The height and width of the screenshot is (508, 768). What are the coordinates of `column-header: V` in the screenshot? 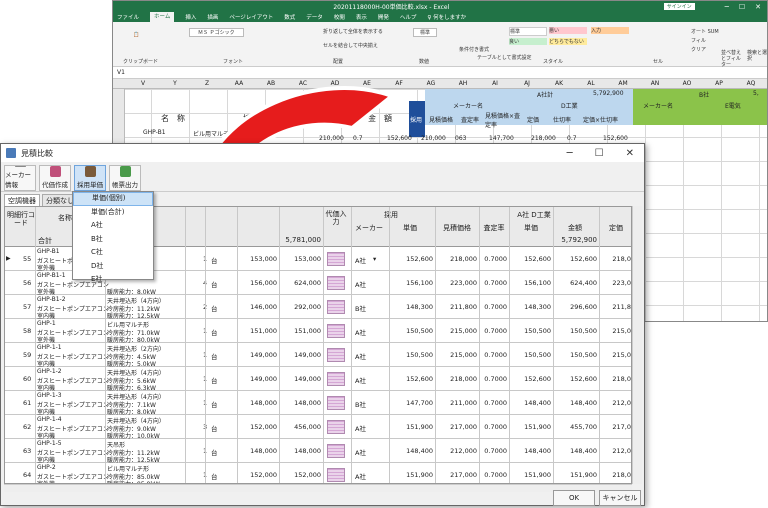 It's located at (143, 83).